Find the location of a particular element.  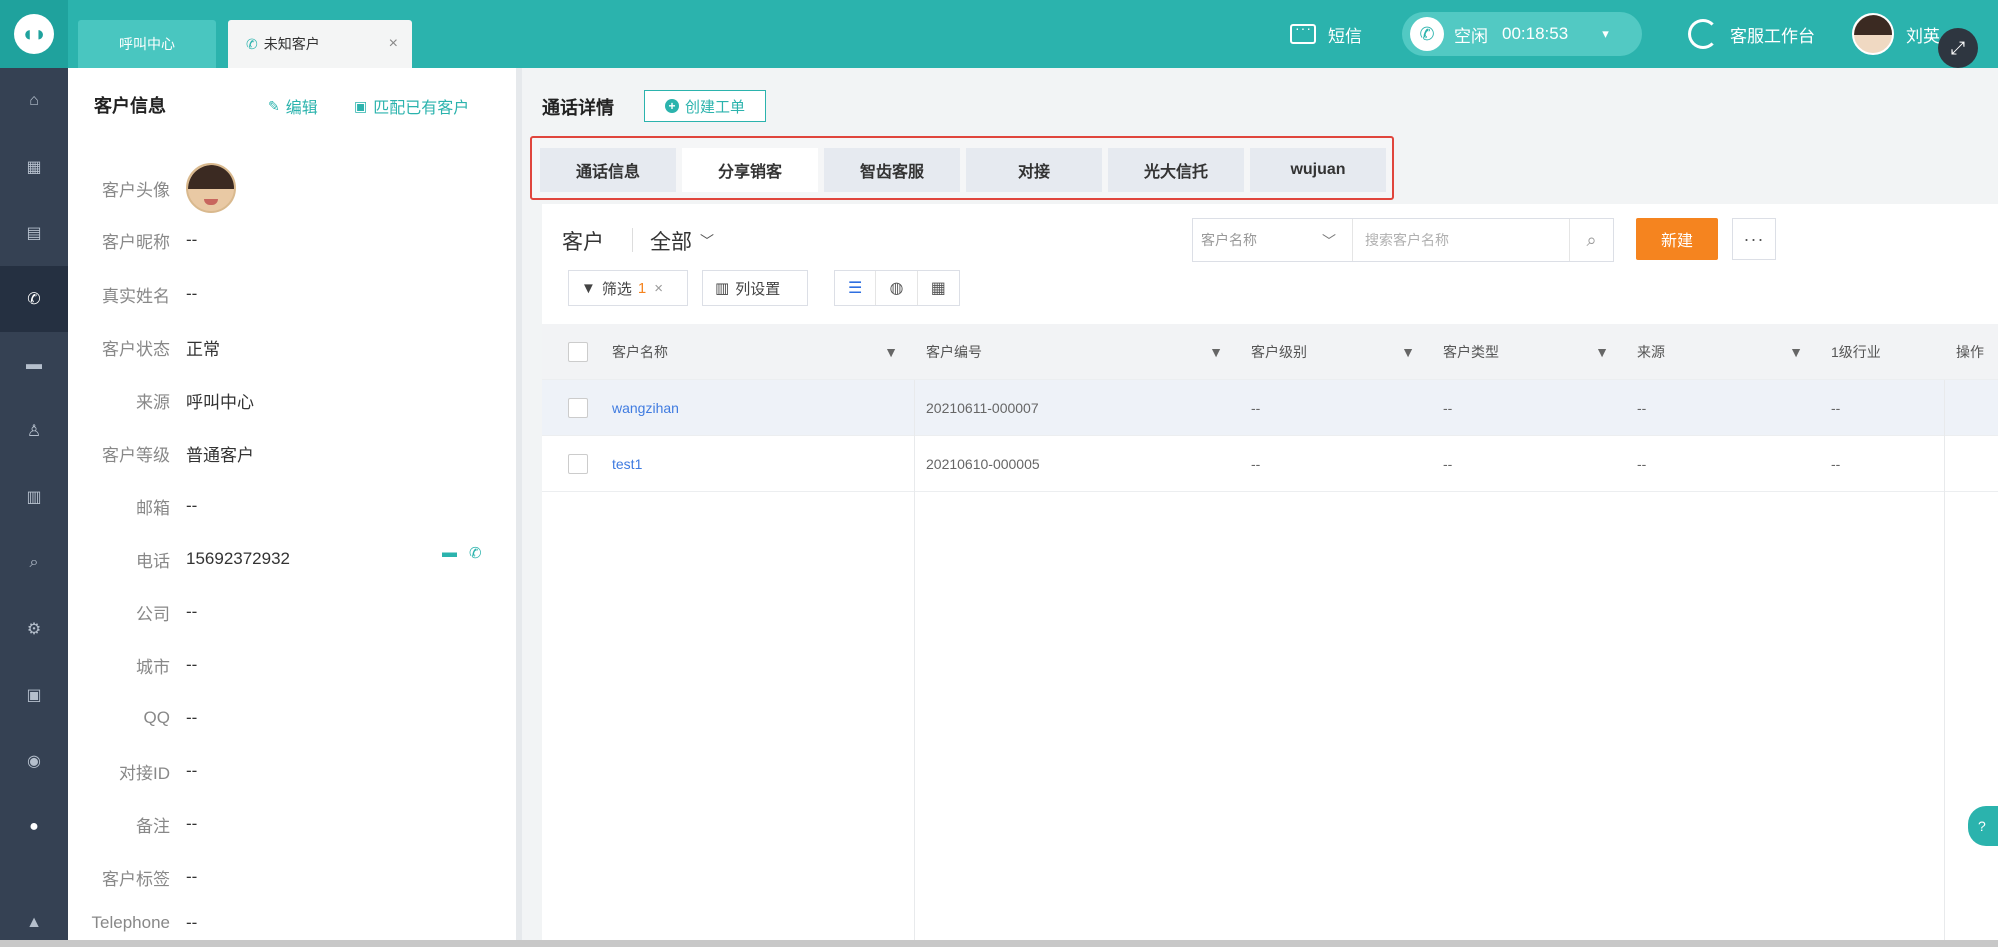

tab-sobot: 智齿客服 is located at coordinates (892, 170).